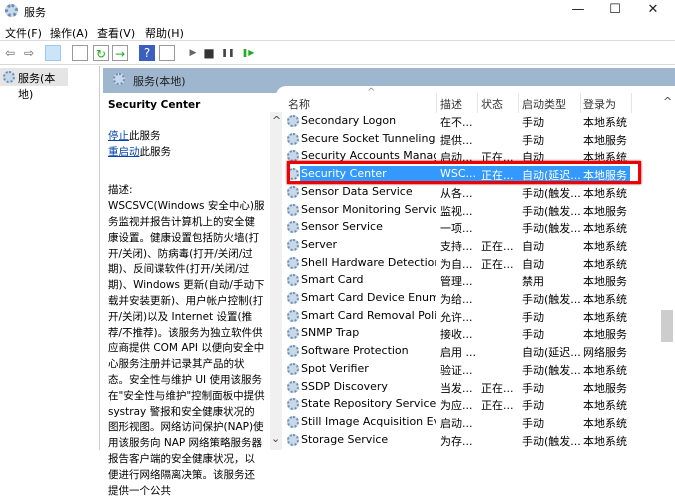 This screenshot has height=499, width=675. I want to click on forward-icon: ⇨, so click(29, 53).